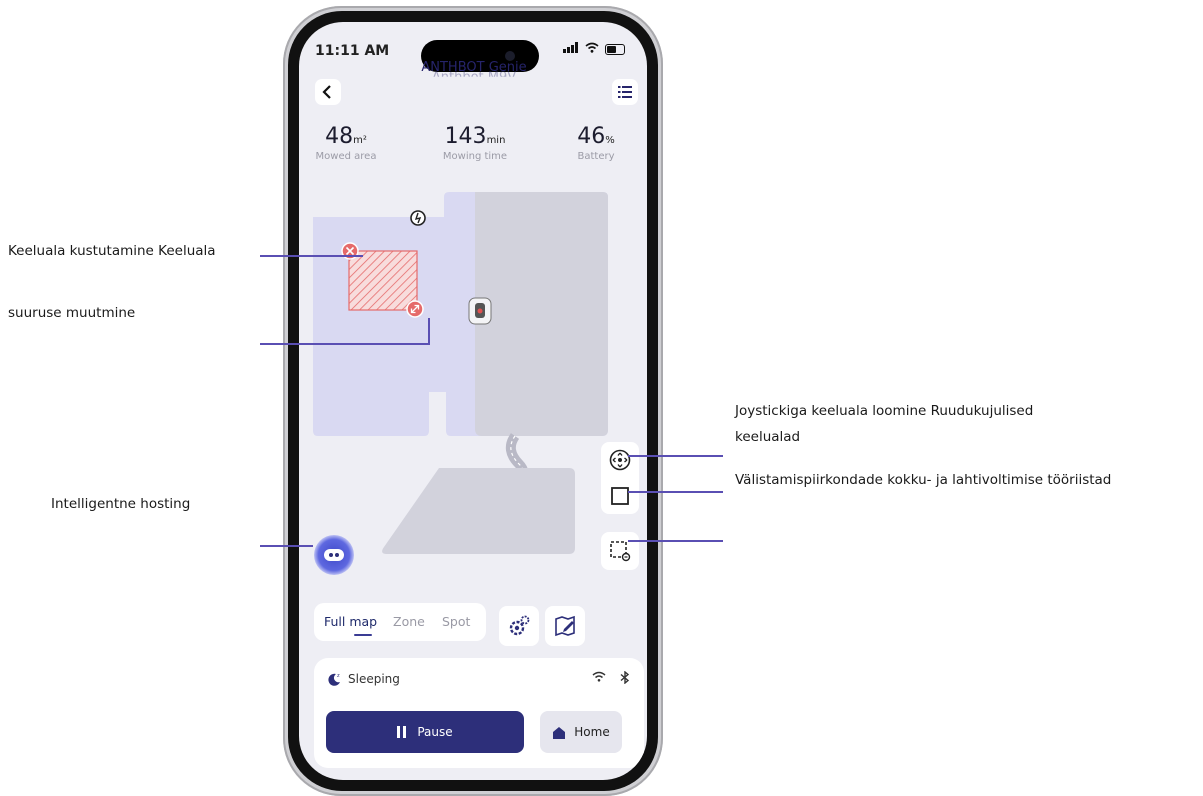 This screenshot has width=1203, height=796. I want to click on map-mode-tabs: Full map Zone Spot, so click(400, 622).